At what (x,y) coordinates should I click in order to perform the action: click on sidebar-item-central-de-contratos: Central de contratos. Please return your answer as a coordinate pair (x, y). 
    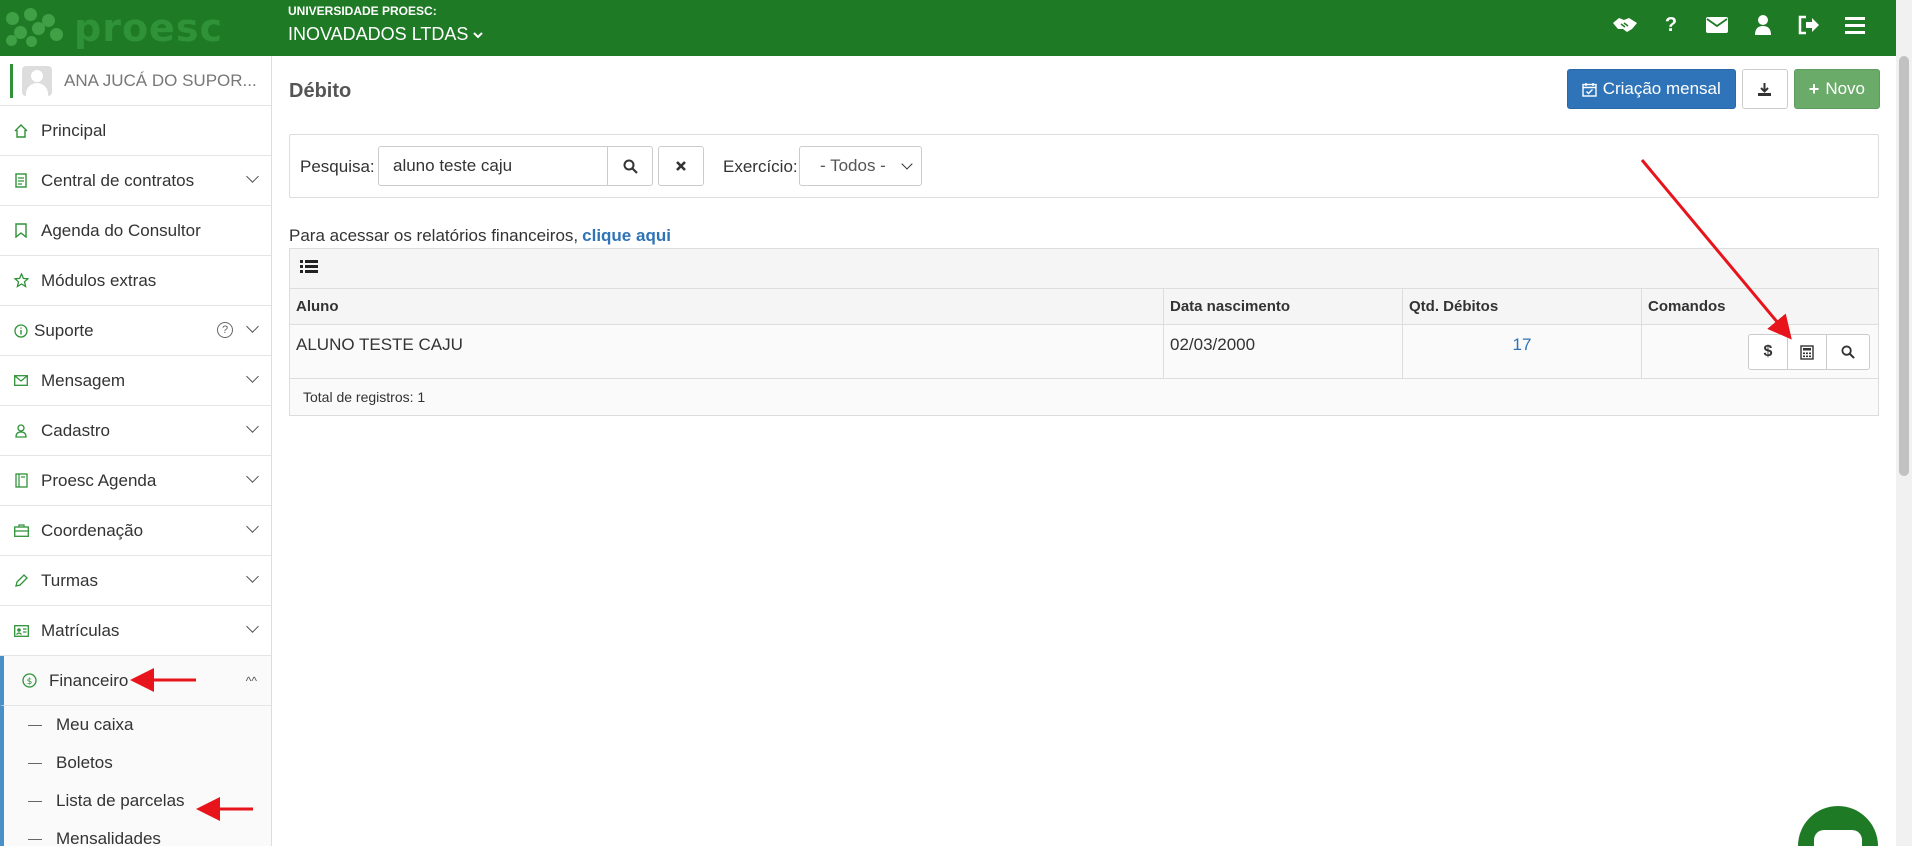
    Looking at the image, I should click on (135, 181).